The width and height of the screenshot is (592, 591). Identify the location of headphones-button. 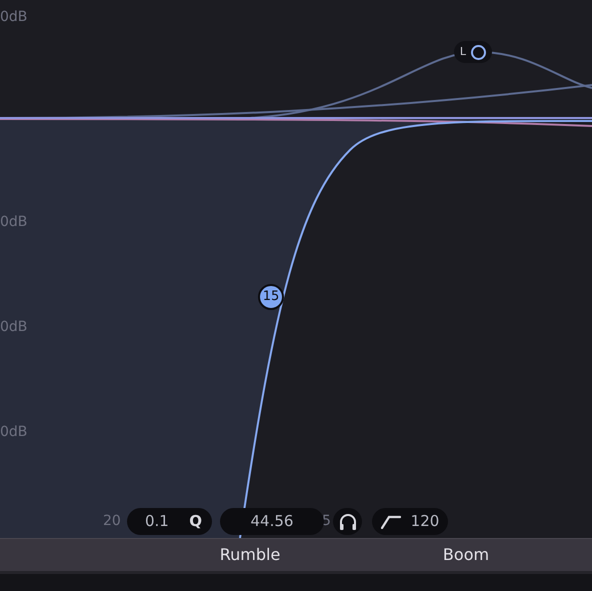
(347, 521).